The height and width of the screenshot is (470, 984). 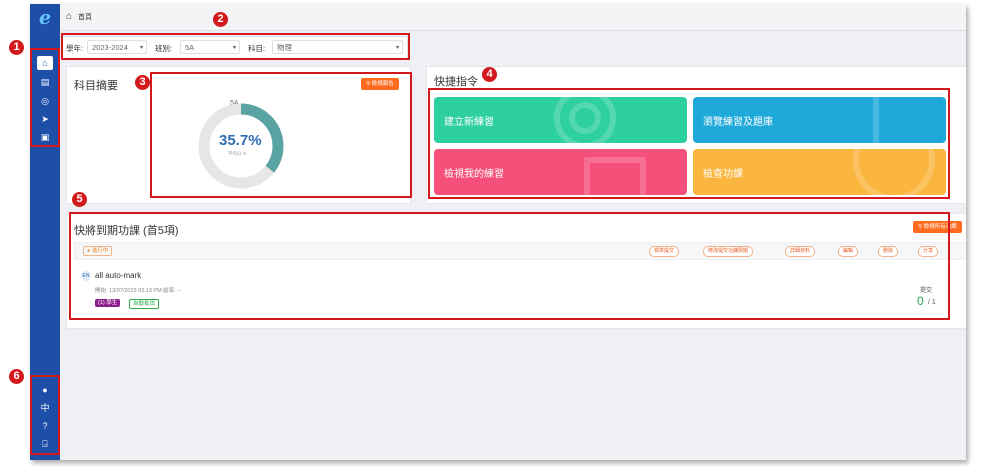 What do you see at coordinates (142, 82) in the screenshot?
I see `annotation-marker-3: 3` at bounding box center [142, 82].